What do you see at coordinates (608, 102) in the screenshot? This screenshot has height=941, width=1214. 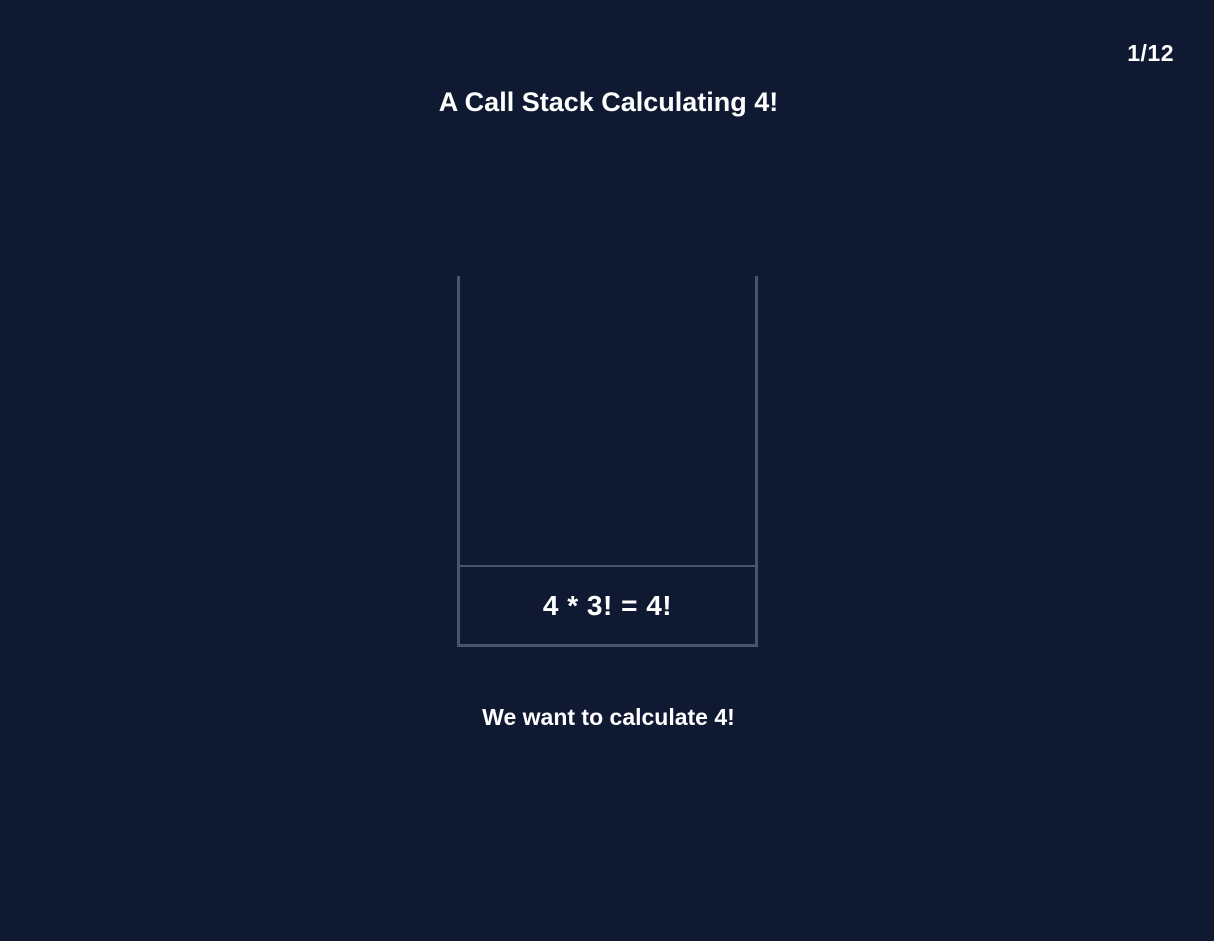 I see `diagram-title: A Call Stack Calculating 4!` at bounding box center [608, 102].